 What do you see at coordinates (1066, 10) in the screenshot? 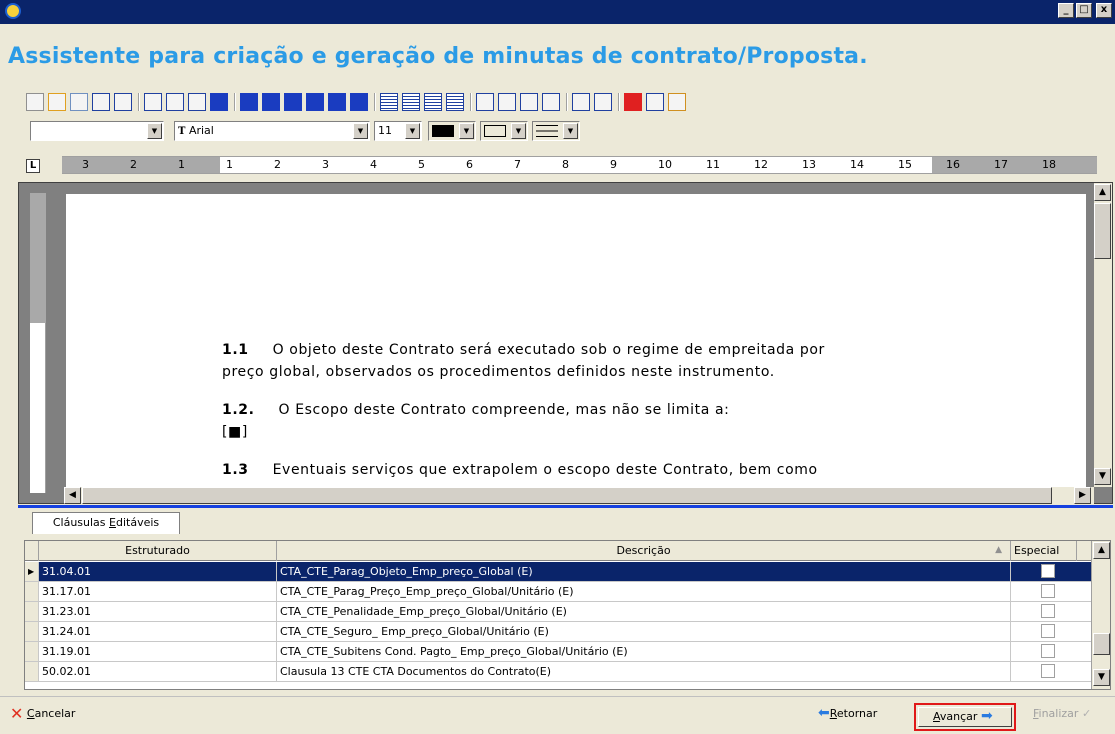
I see `minimize-button: _` at bounding box center [1066, 10].